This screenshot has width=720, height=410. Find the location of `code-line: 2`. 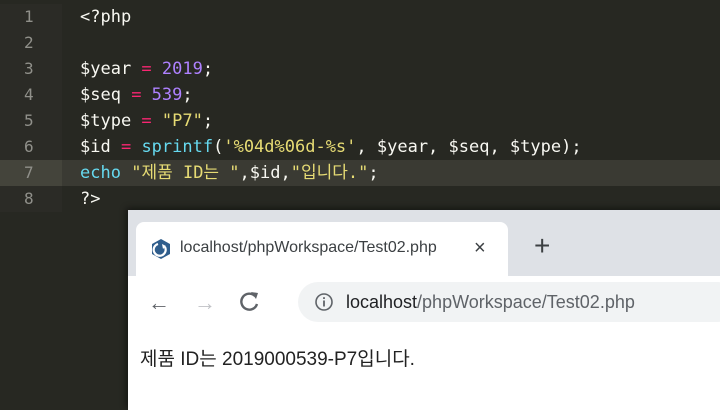

code-line: 2 is located at coordinates (360, 43).